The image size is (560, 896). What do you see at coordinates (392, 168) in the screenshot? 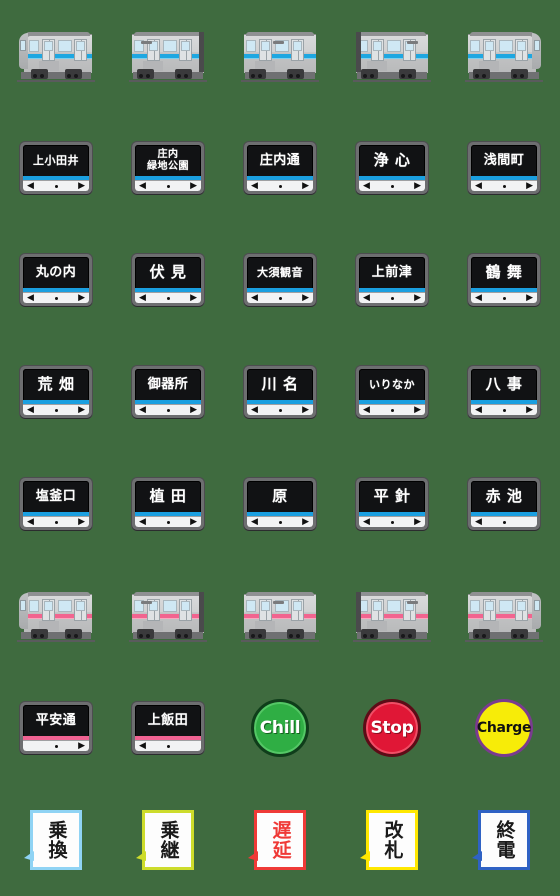
I see `station-sign-joshin: 浄 心 ◀ ▶` at bounding box center [392, 168].